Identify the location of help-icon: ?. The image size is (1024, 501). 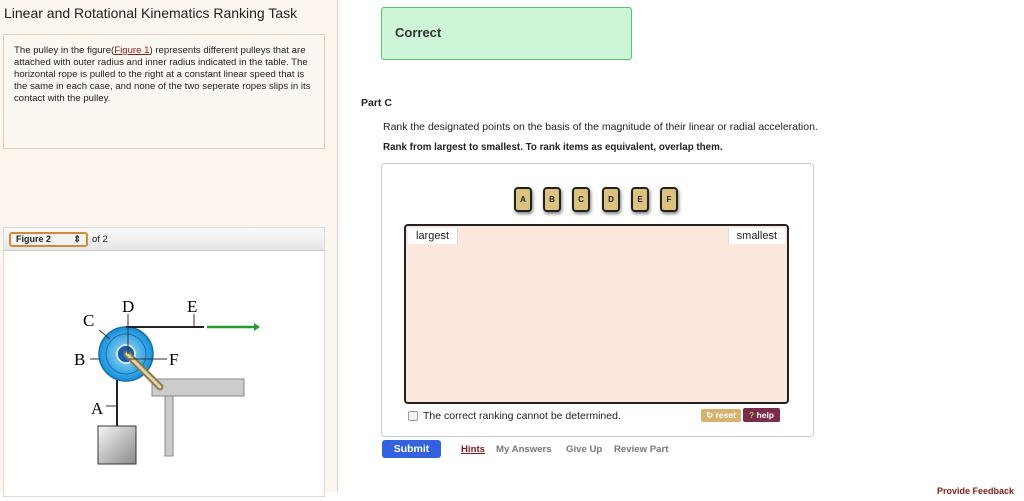
(752, 415).